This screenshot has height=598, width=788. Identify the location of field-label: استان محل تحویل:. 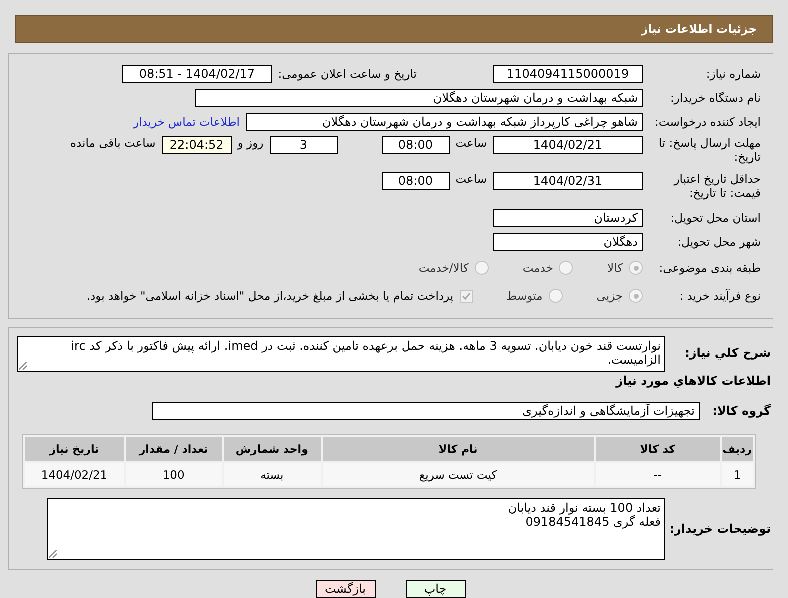
(715, 218).